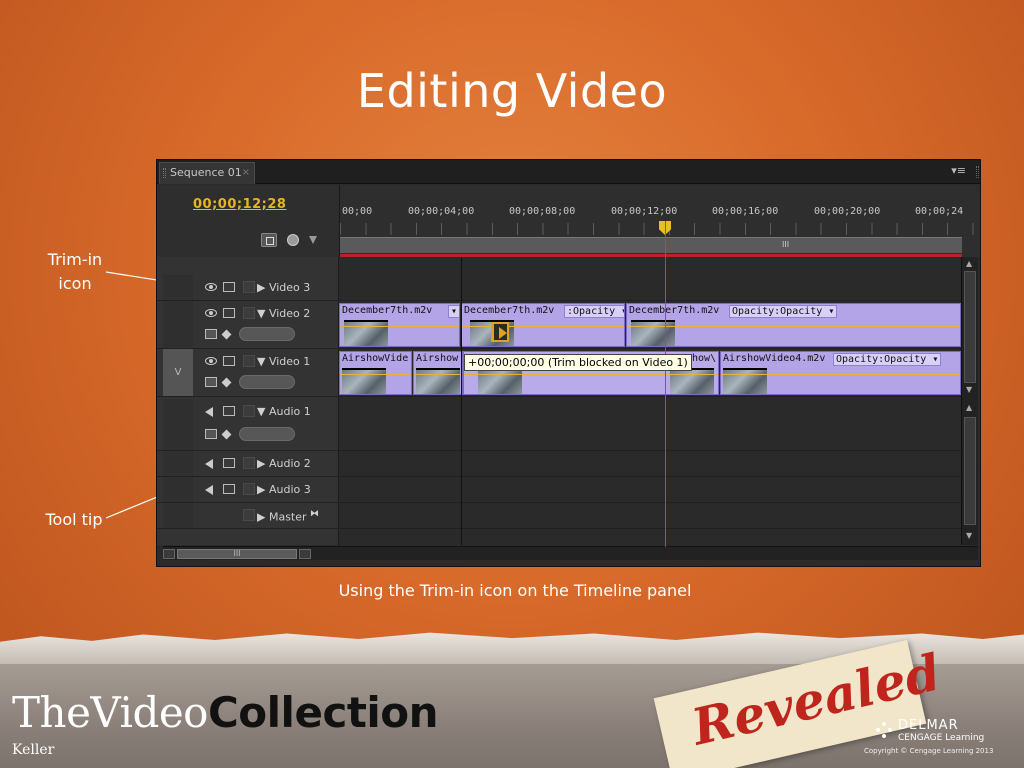  I want to click on clip-video-2-b: December7th.m2v :Opacity ▾, so click(543, 325).